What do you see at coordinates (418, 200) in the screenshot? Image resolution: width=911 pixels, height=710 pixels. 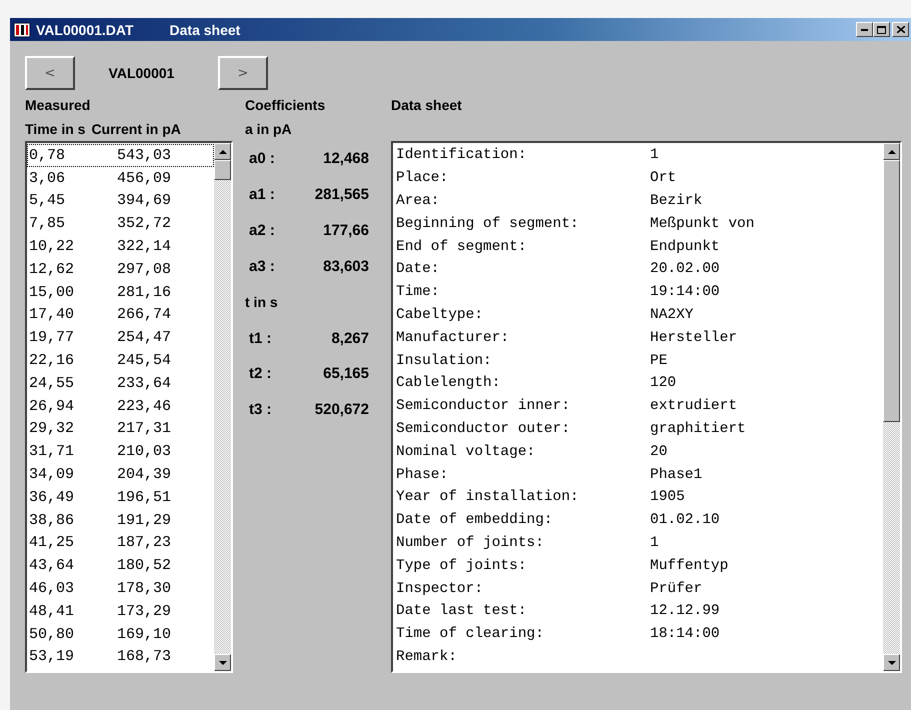 I see `field-label: Area:` at bounding box center [418, 200].